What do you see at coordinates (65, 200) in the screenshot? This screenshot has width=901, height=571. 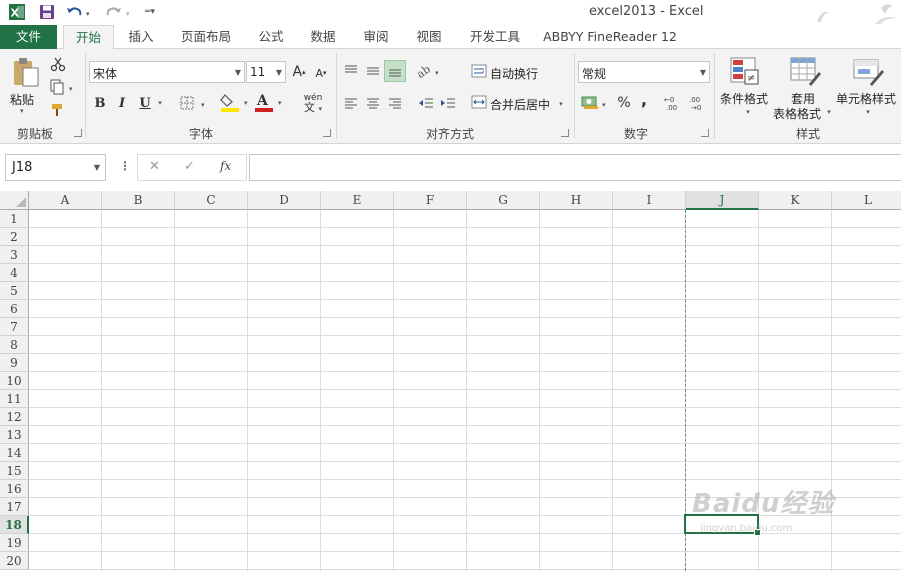 I see `column-header-a: A` at bounding box center [65, 200].